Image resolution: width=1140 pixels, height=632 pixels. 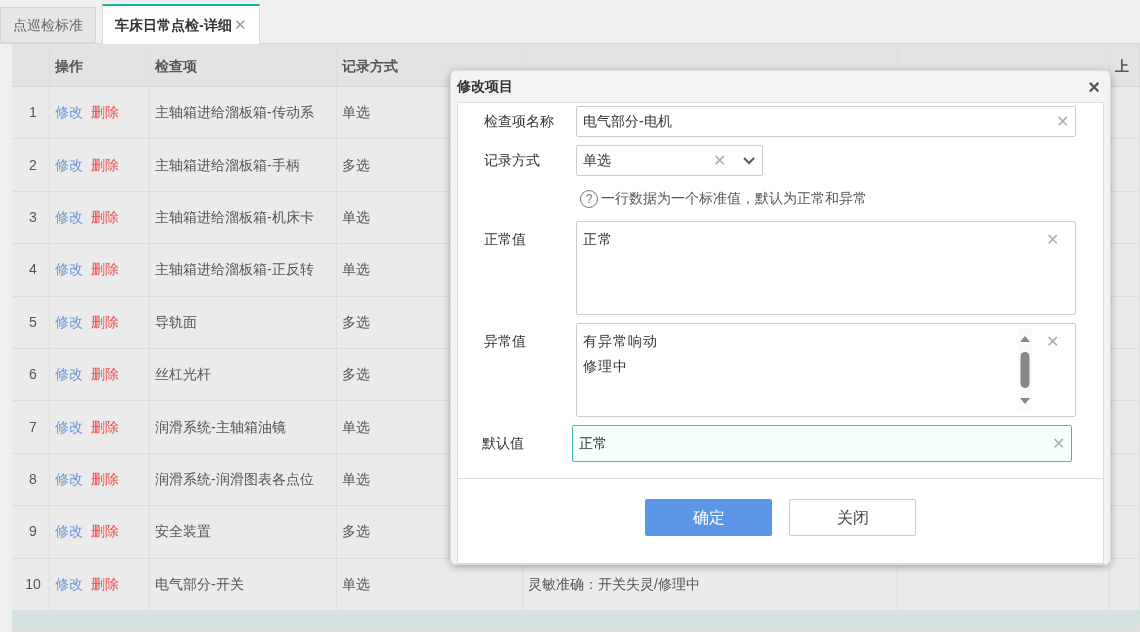 What do you see at coordinates (852, 517) in the screenshot?
I see `close-button: 关闭` at bounding box center [852, 517].